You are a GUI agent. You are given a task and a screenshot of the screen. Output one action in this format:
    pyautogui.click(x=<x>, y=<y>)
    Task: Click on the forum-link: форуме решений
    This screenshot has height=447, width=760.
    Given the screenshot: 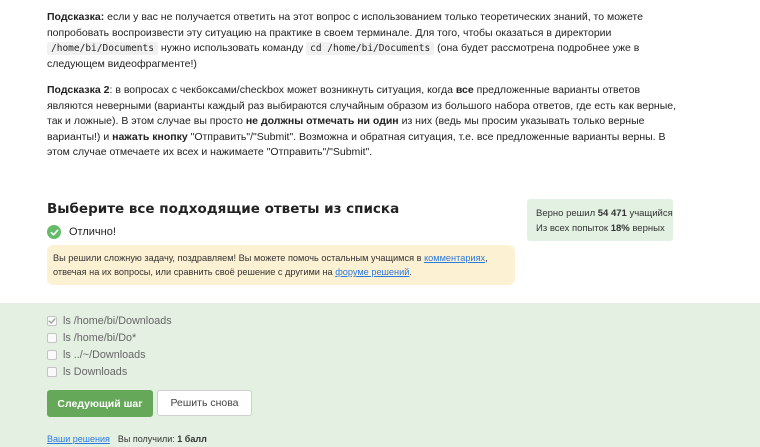 What is the action you would take?
    pyautogui.click(x=372, y=272)
    